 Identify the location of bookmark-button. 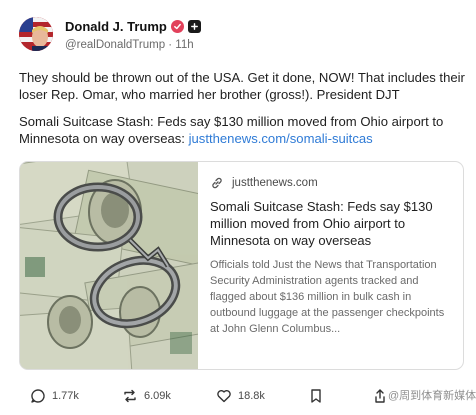
(319, 396).